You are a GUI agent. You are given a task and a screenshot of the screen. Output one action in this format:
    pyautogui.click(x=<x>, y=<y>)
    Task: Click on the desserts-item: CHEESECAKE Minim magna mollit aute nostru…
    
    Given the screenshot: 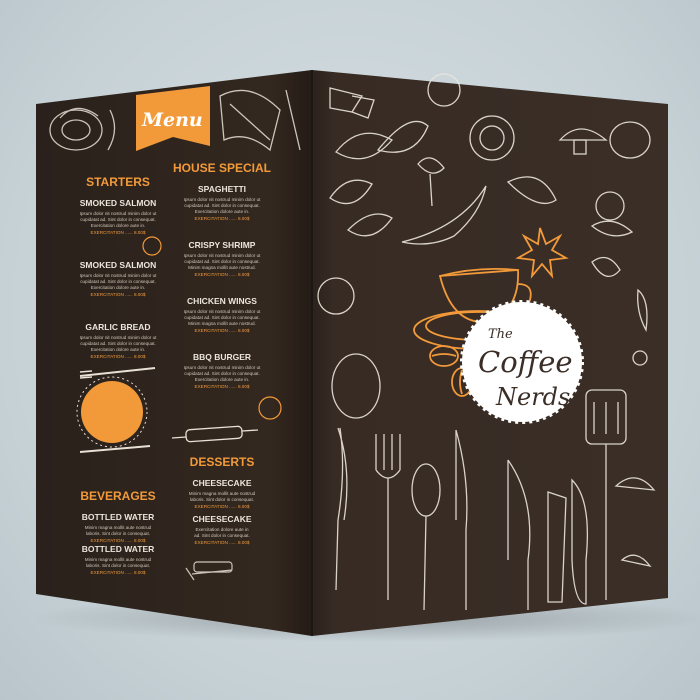 What is the action you would take?
    pyautogui.click(x=222, y=493)
    